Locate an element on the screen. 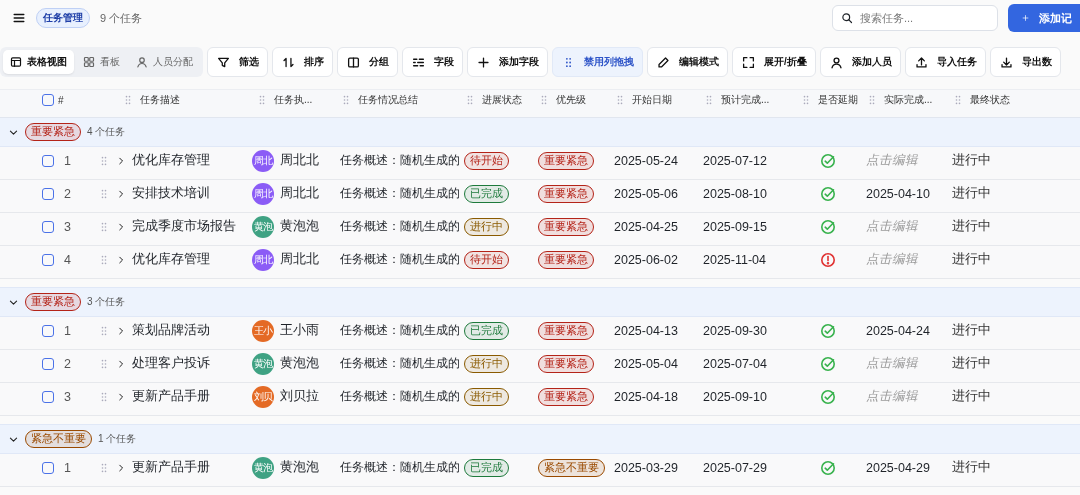 Image resolution: width=1080 pixels, height=495 pixels. column-header: 任务情况总结 is located at coordinates (388, 100).